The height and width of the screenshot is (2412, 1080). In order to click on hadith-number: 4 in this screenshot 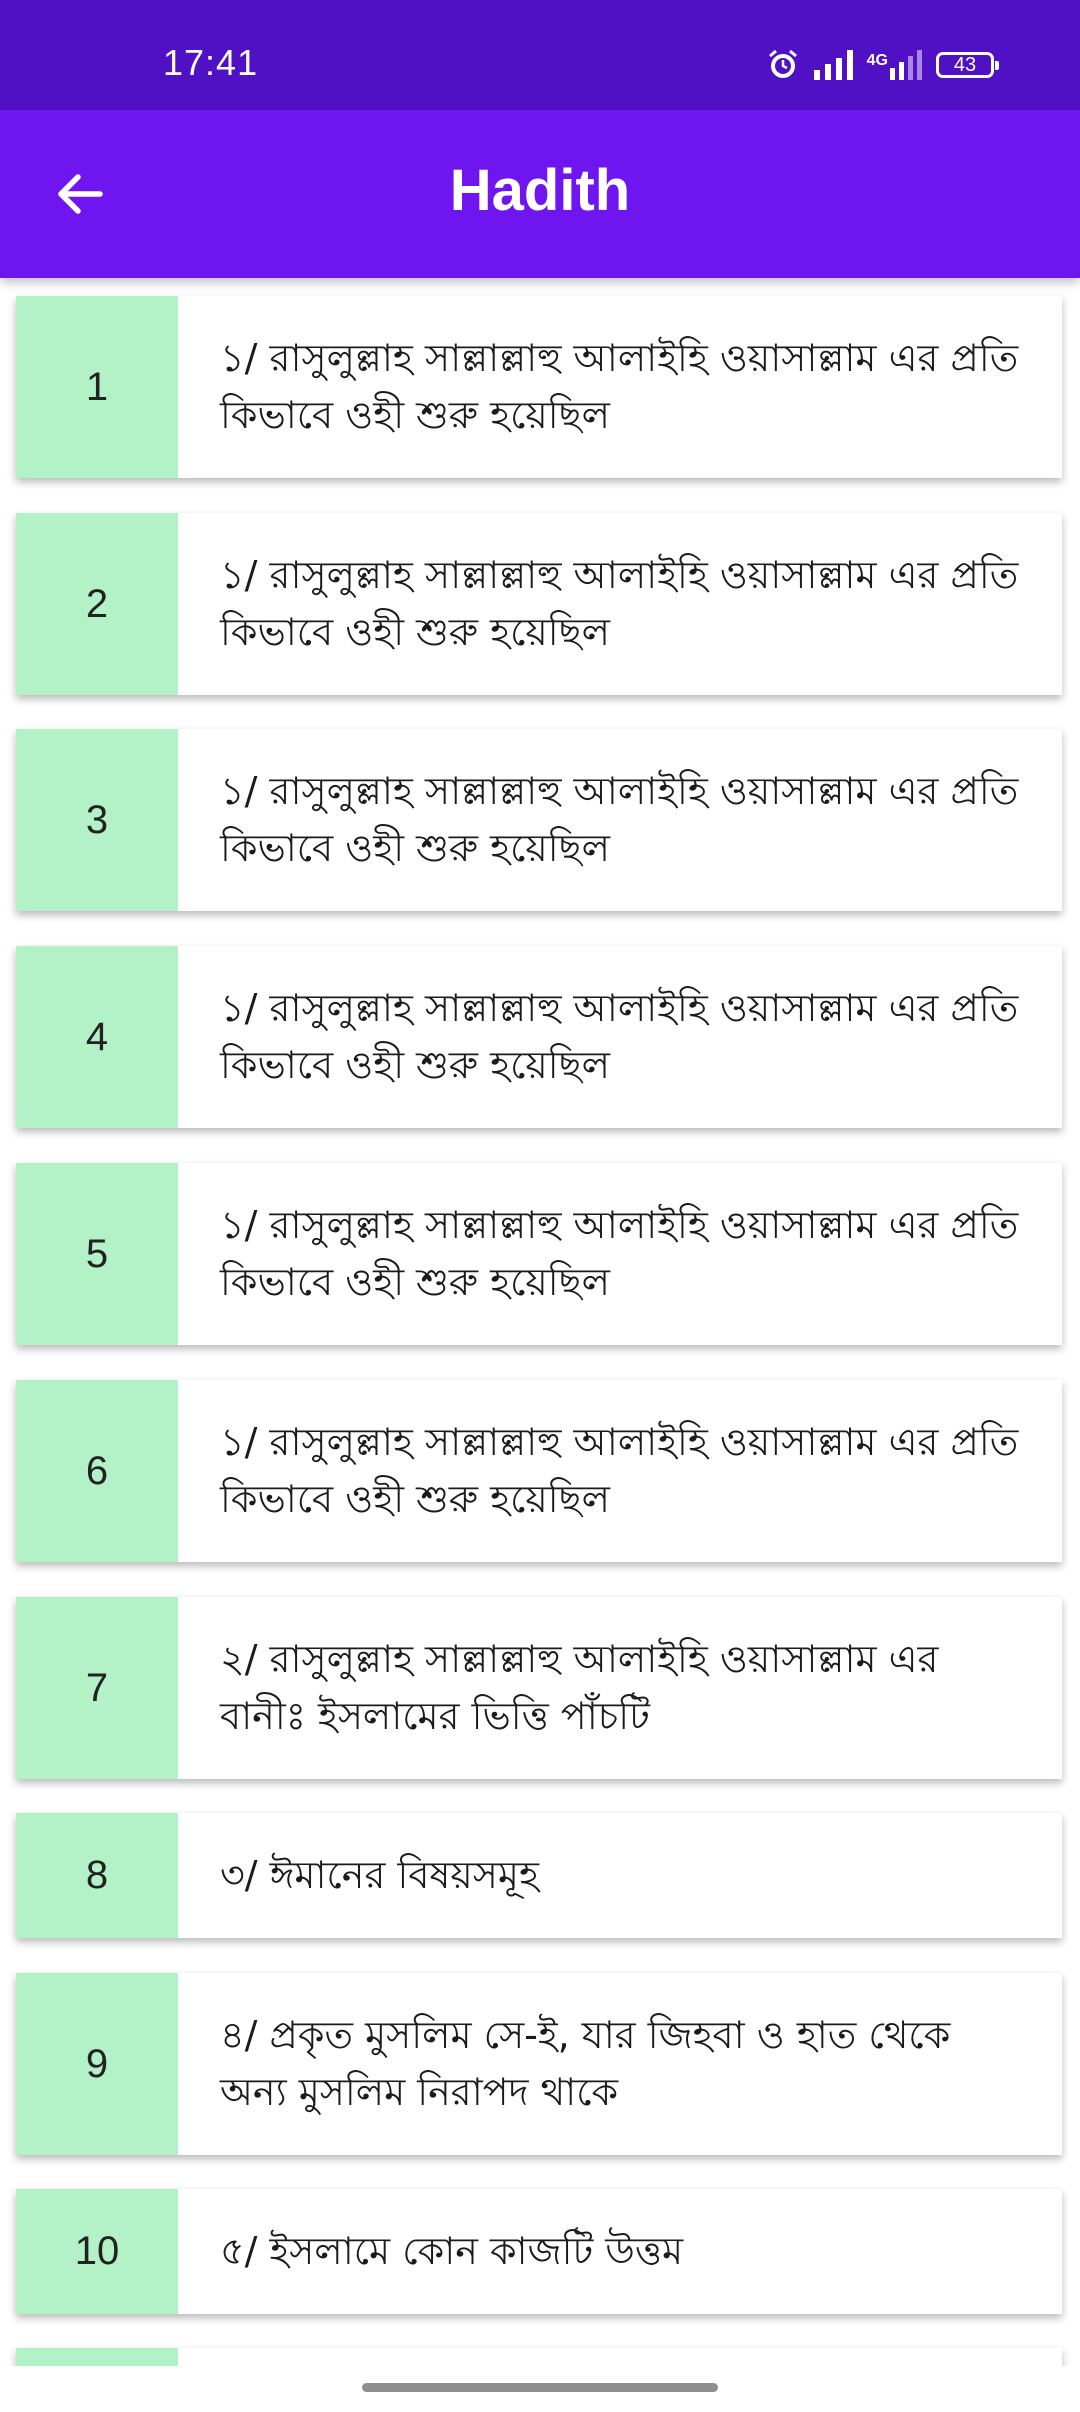, I will do `click(97, 1037)`.